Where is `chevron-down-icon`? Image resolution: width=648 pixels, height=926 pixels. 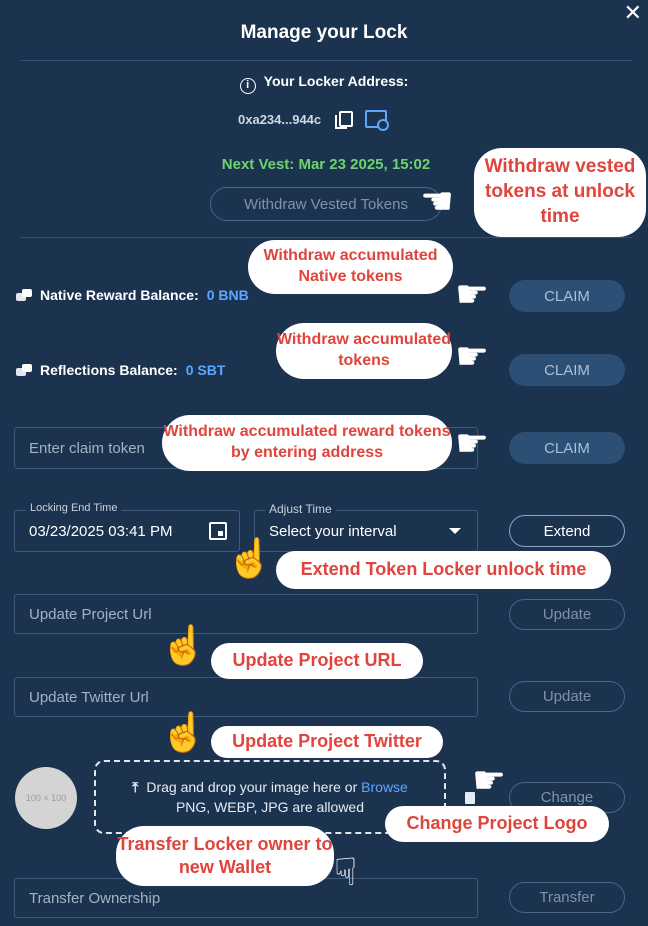
chevron-down-icon is located at coordinates (455, 531).